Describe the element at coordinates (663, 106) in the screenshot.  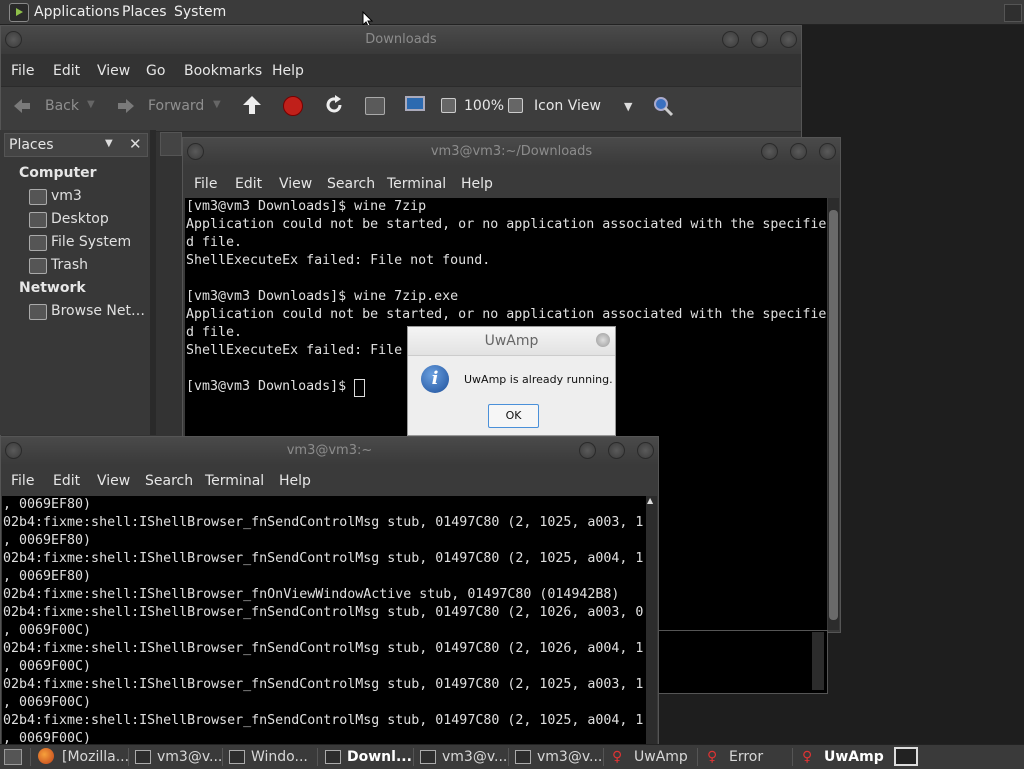
I see `search-icon` at that location.